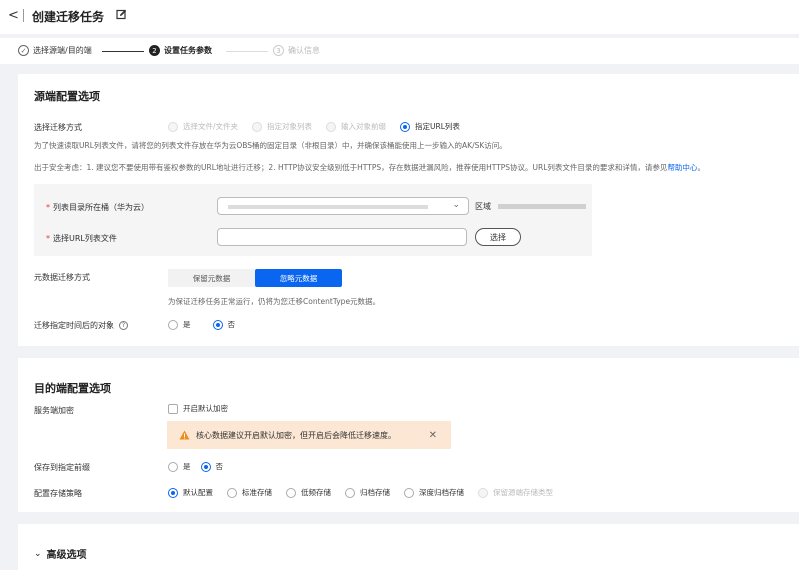 This screenshot has height=570, width=799. I want to click on radio-storage-deep-archive: 深度归档存储, so click(434, 492).